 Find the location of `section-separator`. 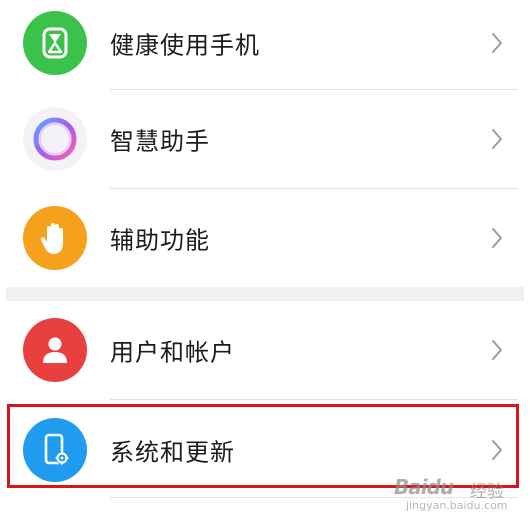

section-separator is located at coordinates (265, 294).